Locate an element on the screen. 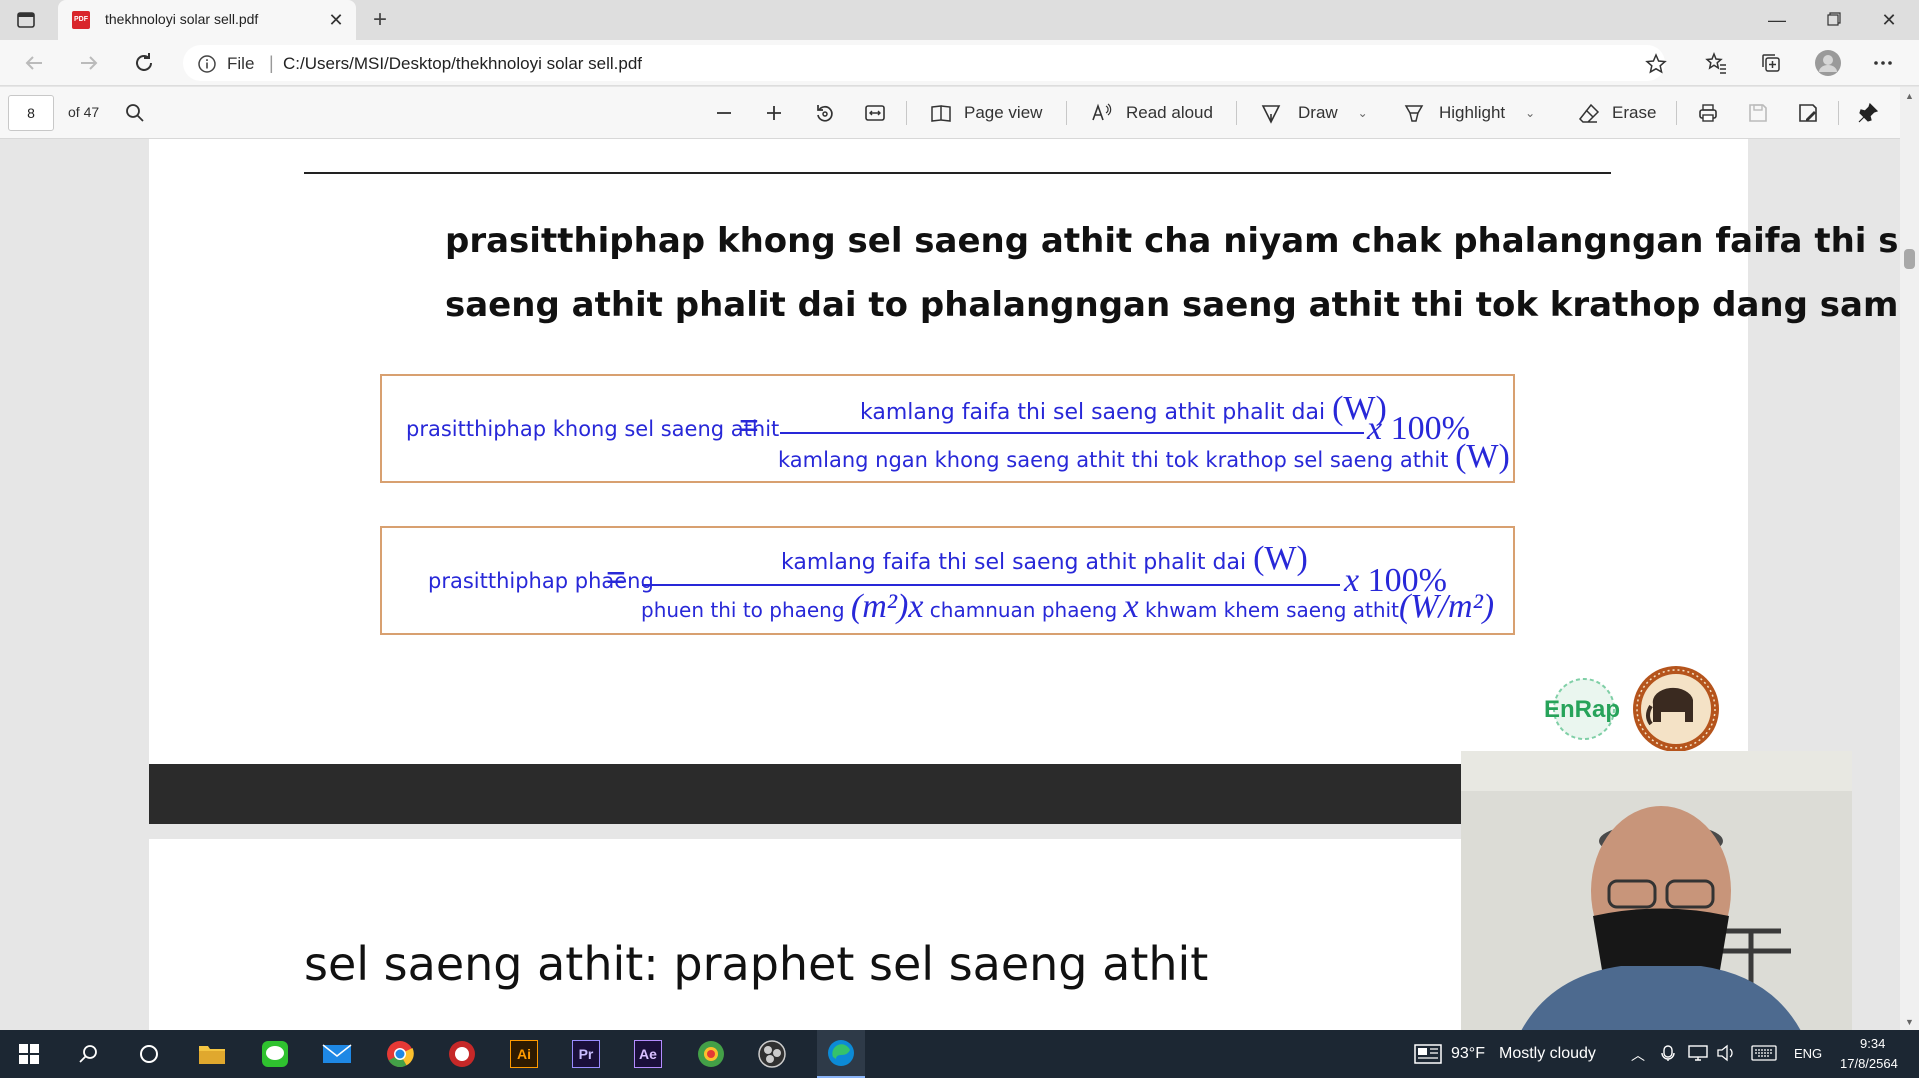  restore-window-button is located at coordinates (1833, 20).